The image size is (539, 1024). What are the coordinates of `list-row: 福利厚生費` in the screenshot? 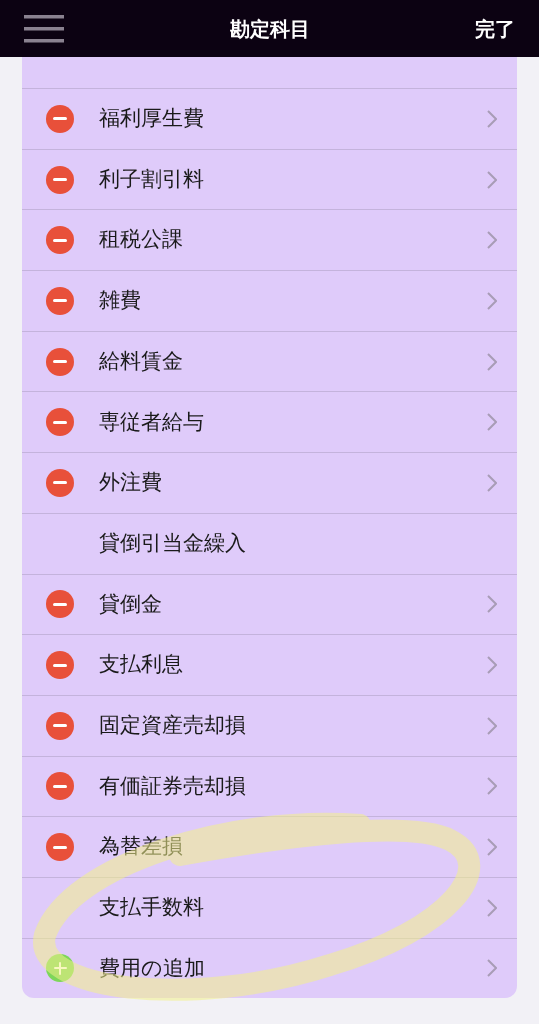 It's located at (269, 118).